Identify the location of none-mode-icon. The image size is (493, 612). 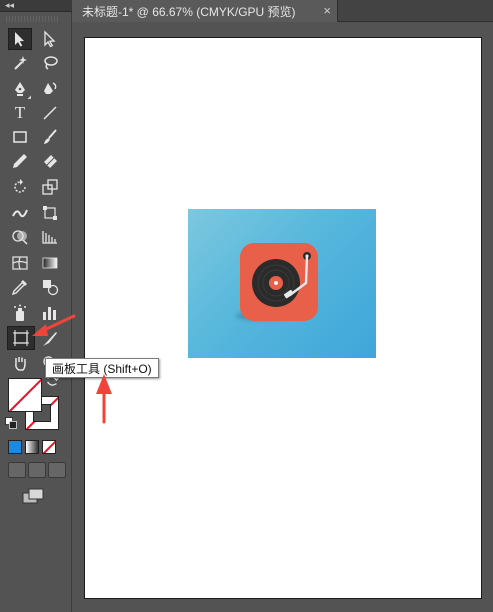
(49, 447).